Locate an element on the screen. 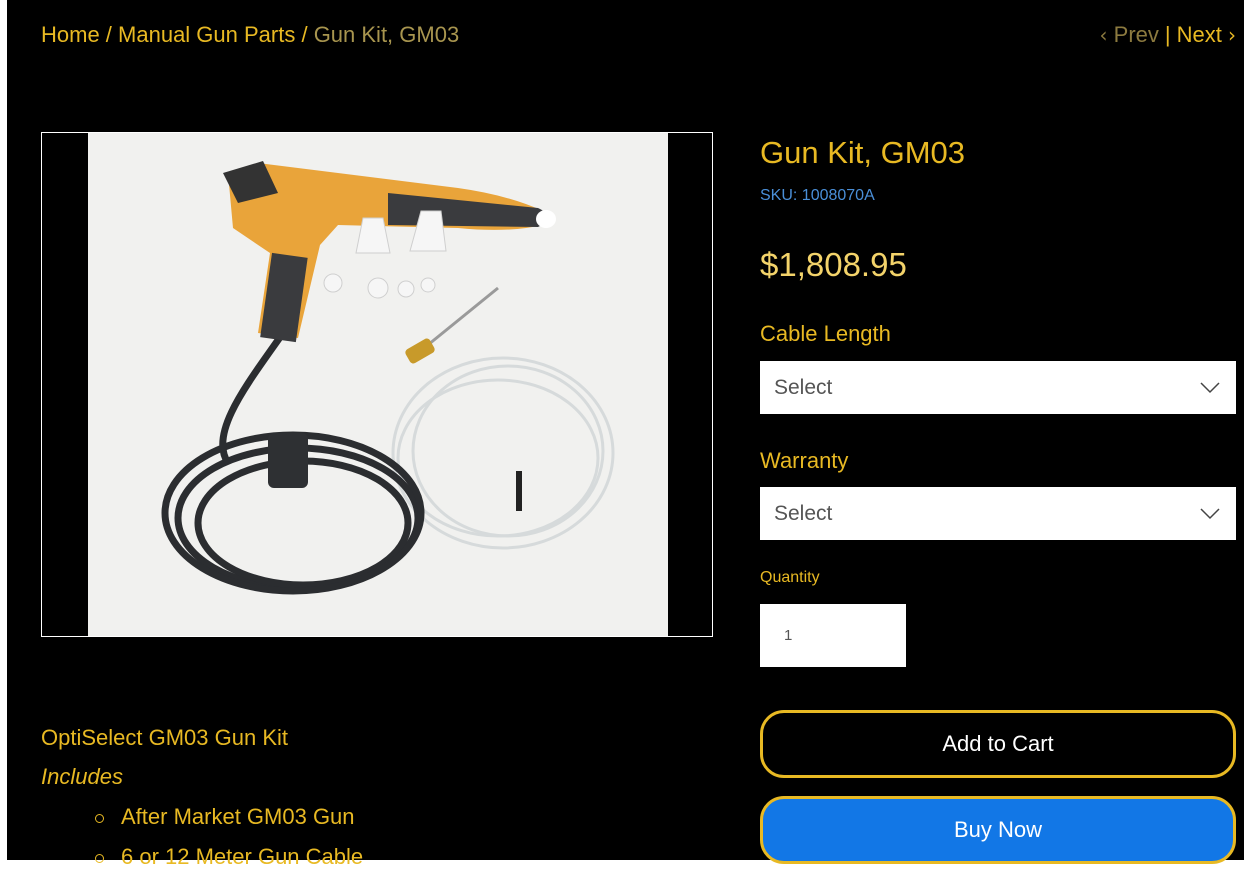  breadcrumb-home-link: Home is located at coordinates (70, 34).